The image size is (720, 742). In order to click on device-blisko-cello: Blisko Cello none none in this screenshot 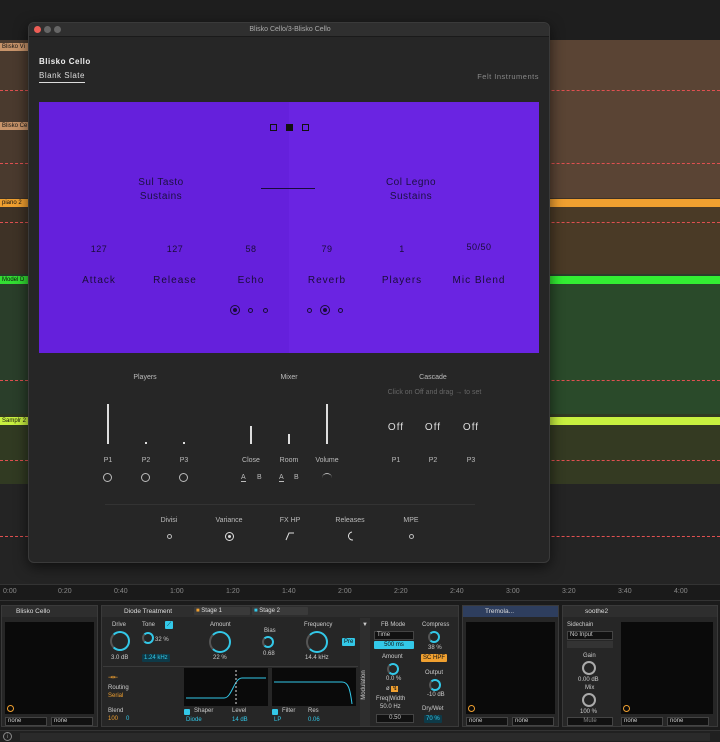, I will do `click(49, 666)`.